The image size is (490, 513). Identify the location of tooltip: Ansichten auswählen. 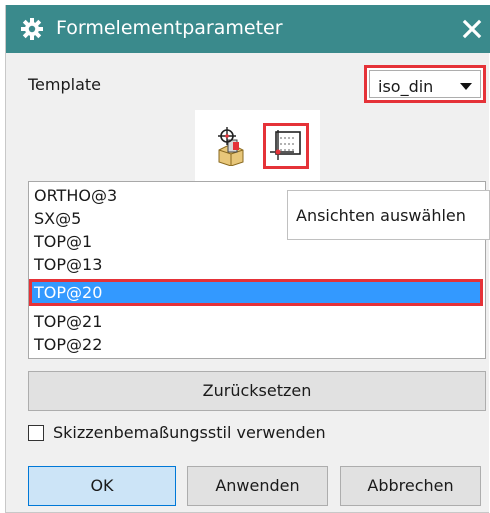
(388, 215).